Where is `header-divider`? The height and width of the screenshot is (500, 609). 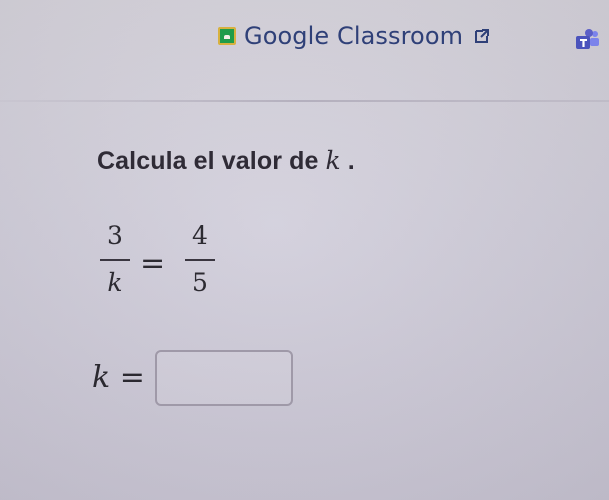 header-divider is located at coordinates (304, 101).